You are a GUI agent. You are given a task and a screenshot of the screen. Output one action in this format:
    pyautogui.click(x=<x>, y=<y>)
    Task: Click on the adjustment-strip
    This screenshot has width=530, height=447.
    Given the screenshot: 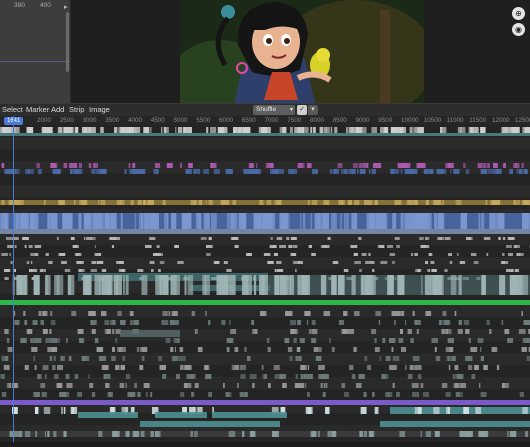 What is the action you would take?
    pyautogui.click(x=265, y=402)
    